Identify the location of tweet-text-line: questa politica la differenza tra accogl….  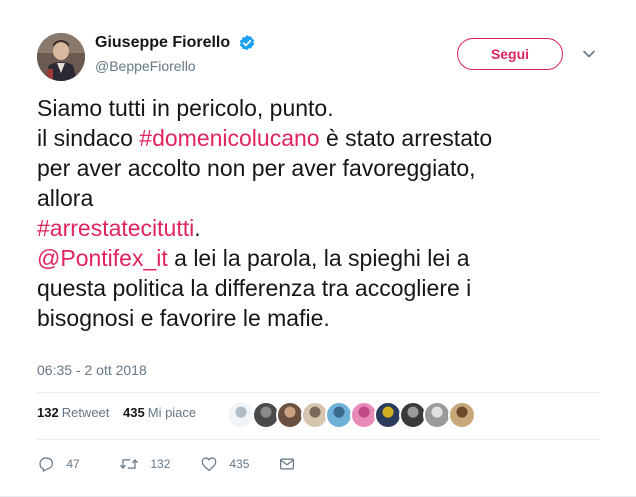
(317, 288).